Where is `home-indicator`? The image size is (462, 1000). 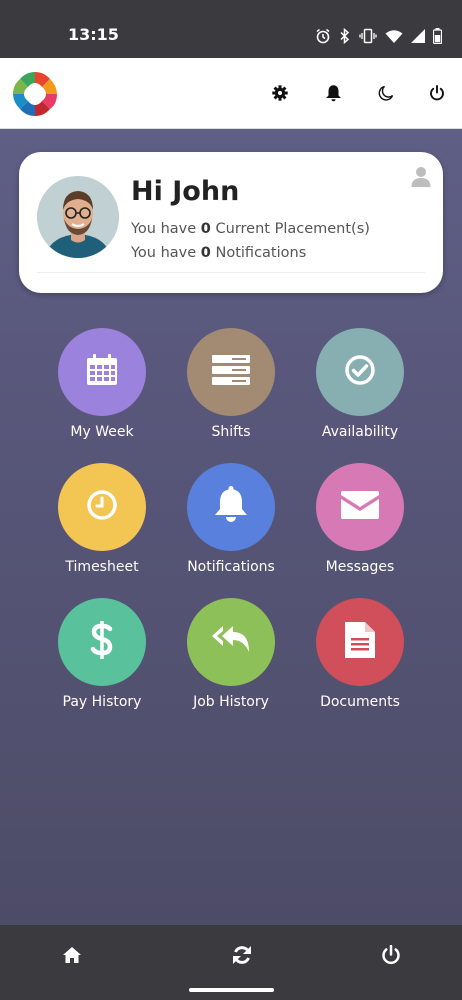 home-indicator is located at coordinates (231, 990).